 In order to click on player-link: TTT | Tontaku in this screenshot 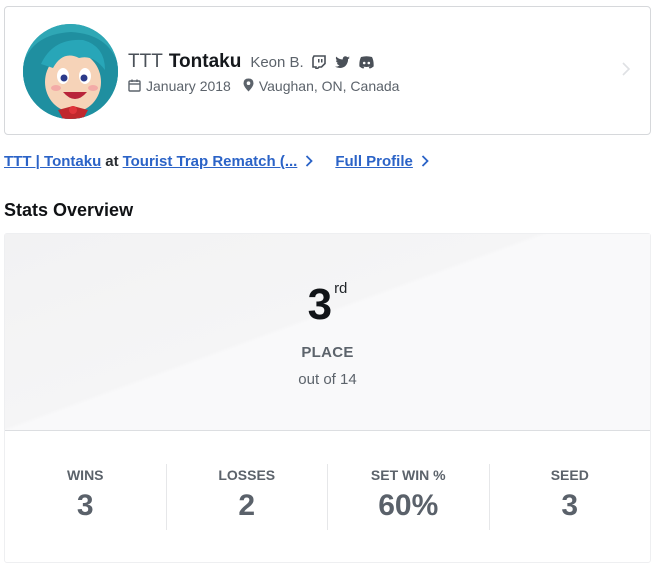, I will do `click(52, 161)`.